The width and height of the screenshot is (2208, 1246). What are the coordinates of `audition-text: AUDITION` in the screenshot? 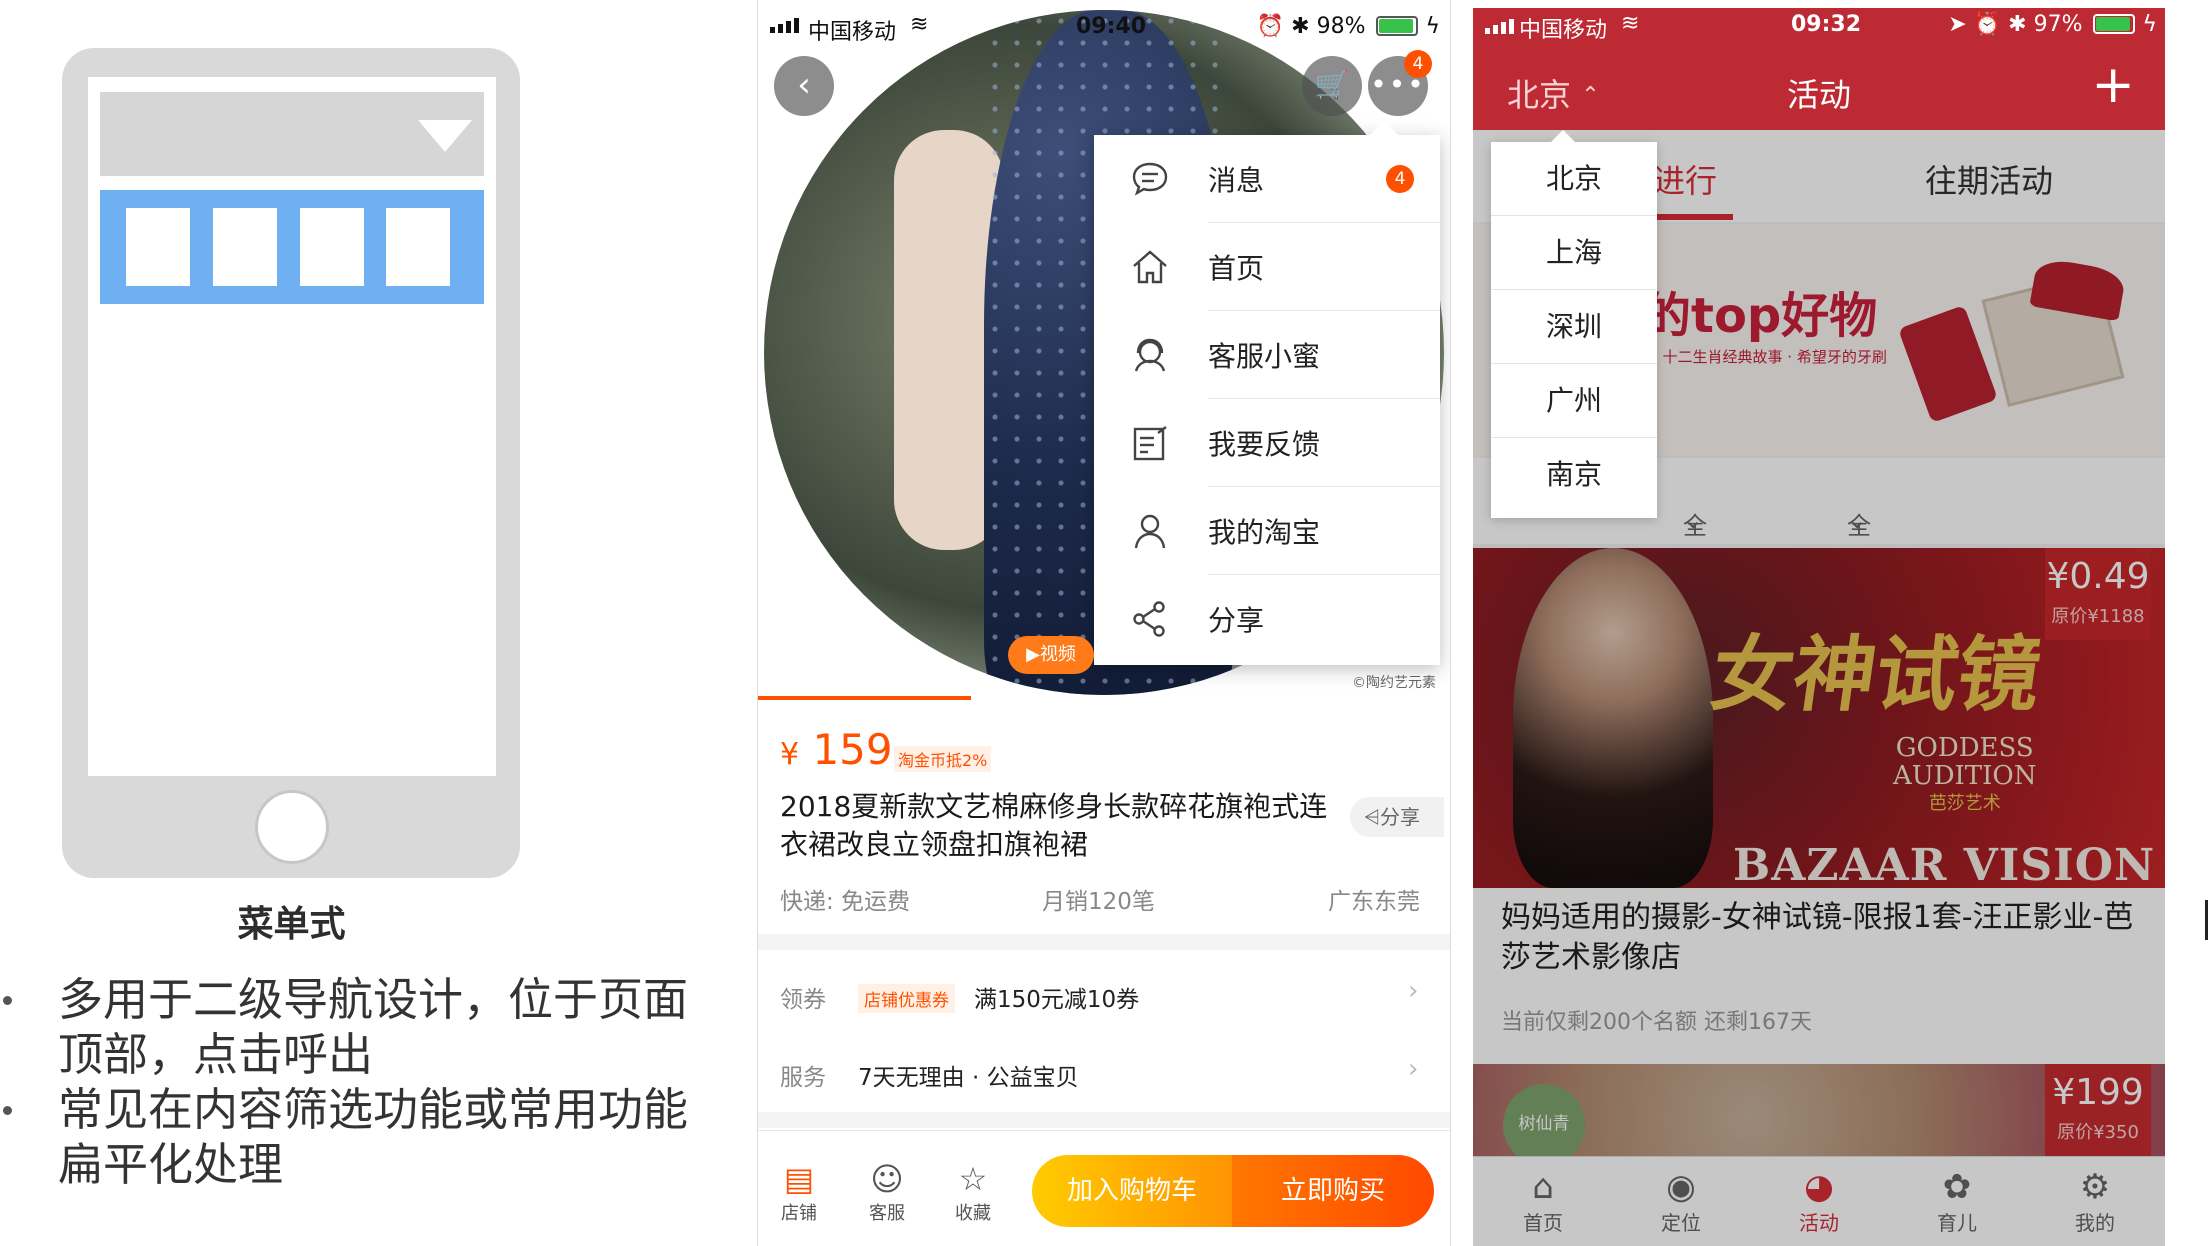 It's located at (1965, 776).